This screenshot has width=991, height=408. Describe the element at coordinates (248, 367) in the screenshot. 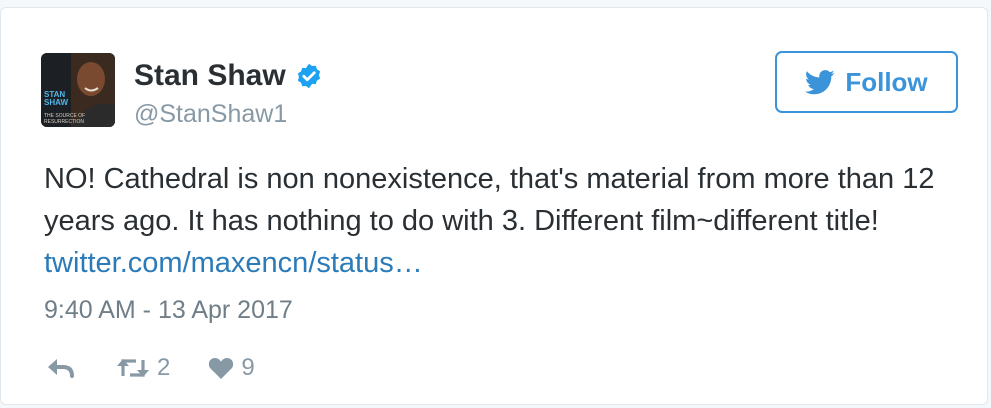

I see `like-count: 9` at that location.